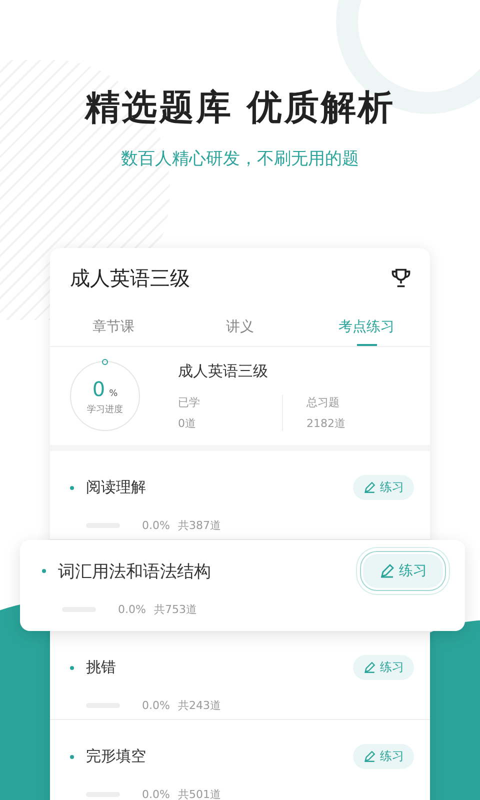 The height and width of the screenshot is (800, 480). What do you see at coordinates (323, 402) in the screenshot?
I see `stat-label: 总习题` at bounding box center [323, 402].